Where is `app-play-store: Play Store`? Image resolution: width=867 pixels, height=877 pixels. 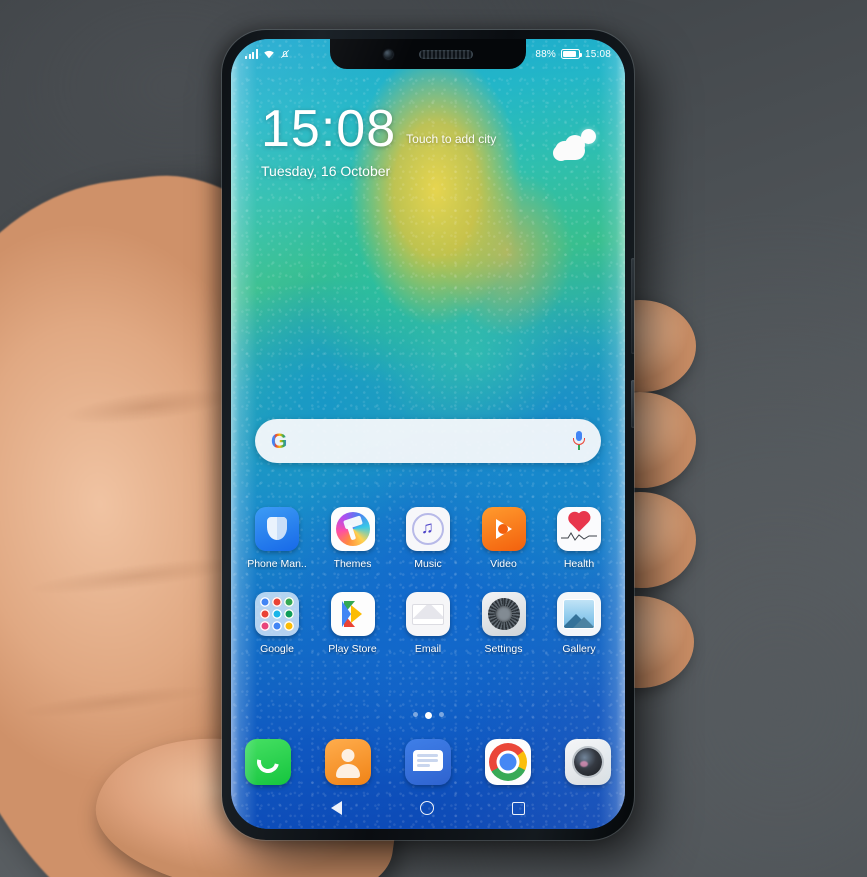 app-play-store: Play Store is located at coordinates (353, 623).